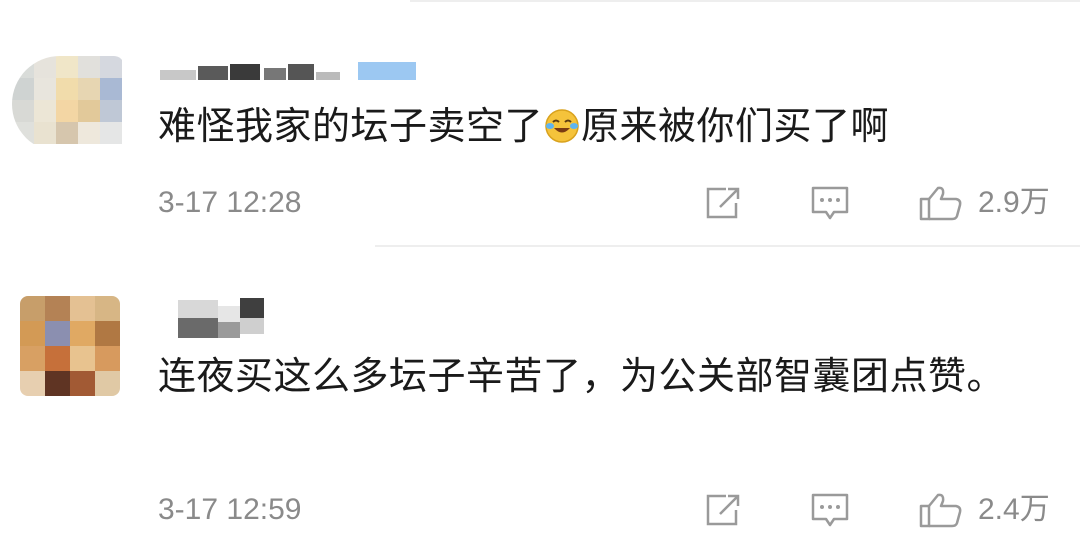 The height and width of the screenshot is (537, 1080). Describe the element at coordinates (745, 1) in the screenshot. I see `top-divider` at that location.